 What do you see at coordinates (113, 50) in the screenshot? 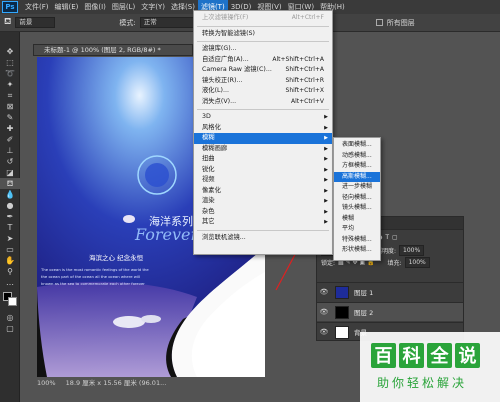
I see `document-tab: 未标题-1 @ 100% (图层 2, RGB/8#) *` at bounding box center [113, 50].